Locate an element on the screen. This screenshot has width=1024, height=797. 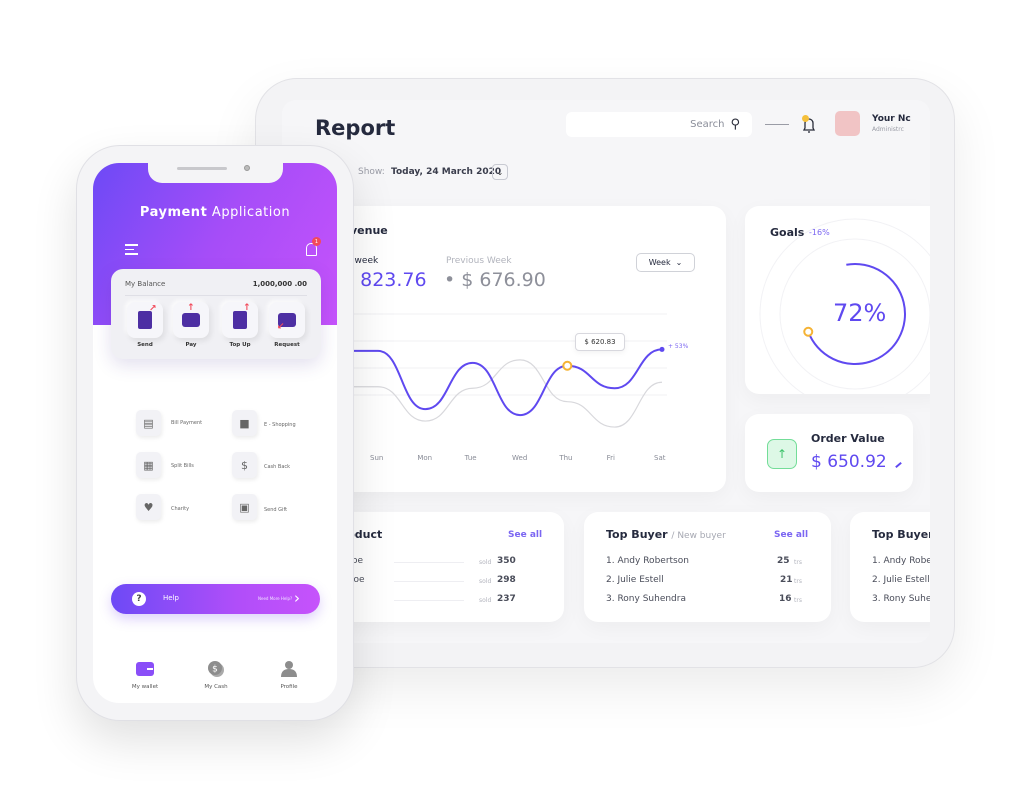
nav-my-cash: $ My Cash is located at coordinates (216, 675).